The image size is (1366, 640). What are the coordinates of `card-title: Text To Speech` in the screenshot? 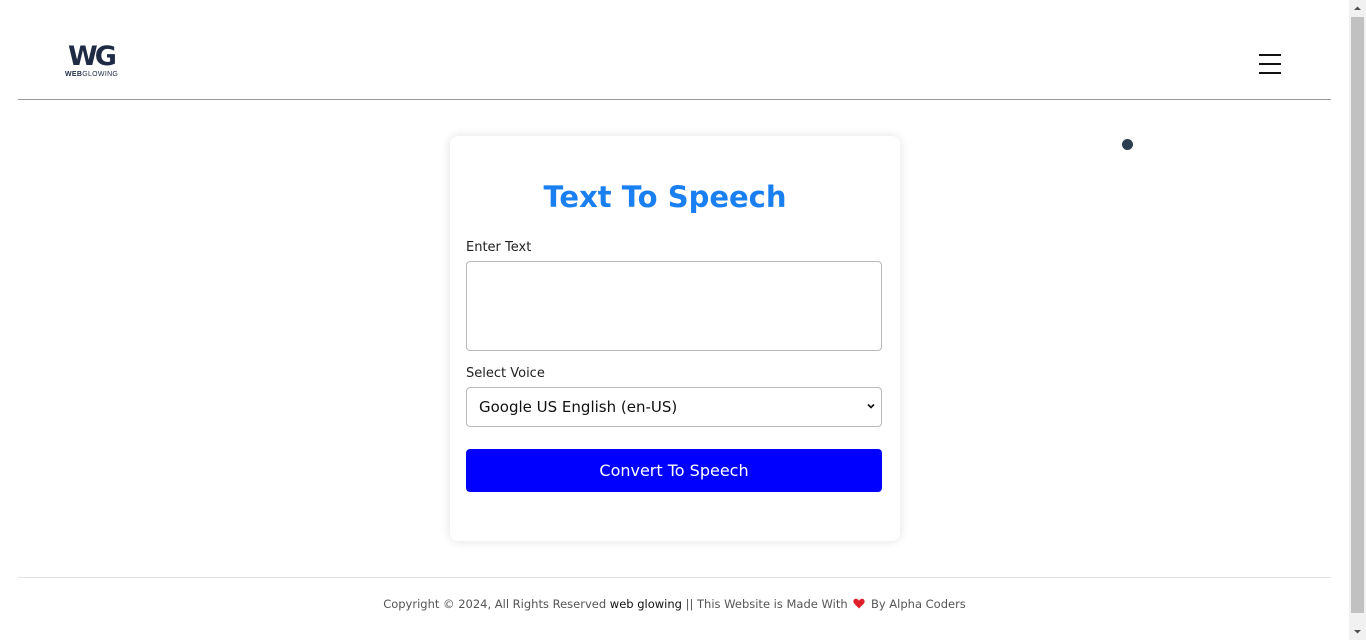 It's located at (665, 197).